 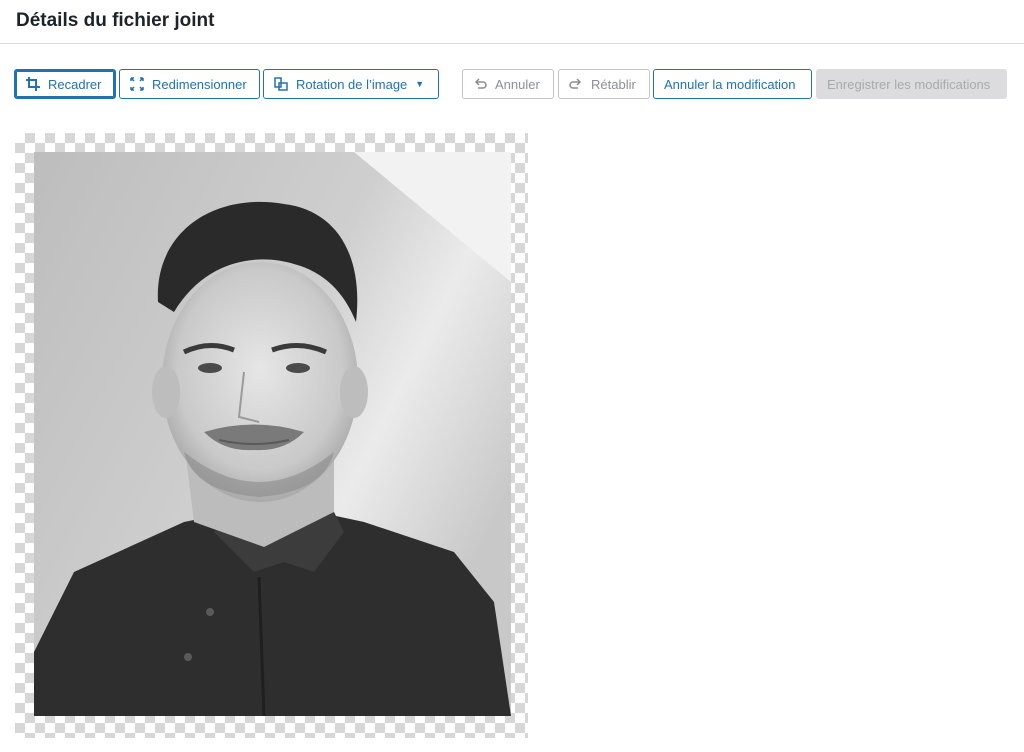 I want to click on crop-icon, so click(x=33, y=84).